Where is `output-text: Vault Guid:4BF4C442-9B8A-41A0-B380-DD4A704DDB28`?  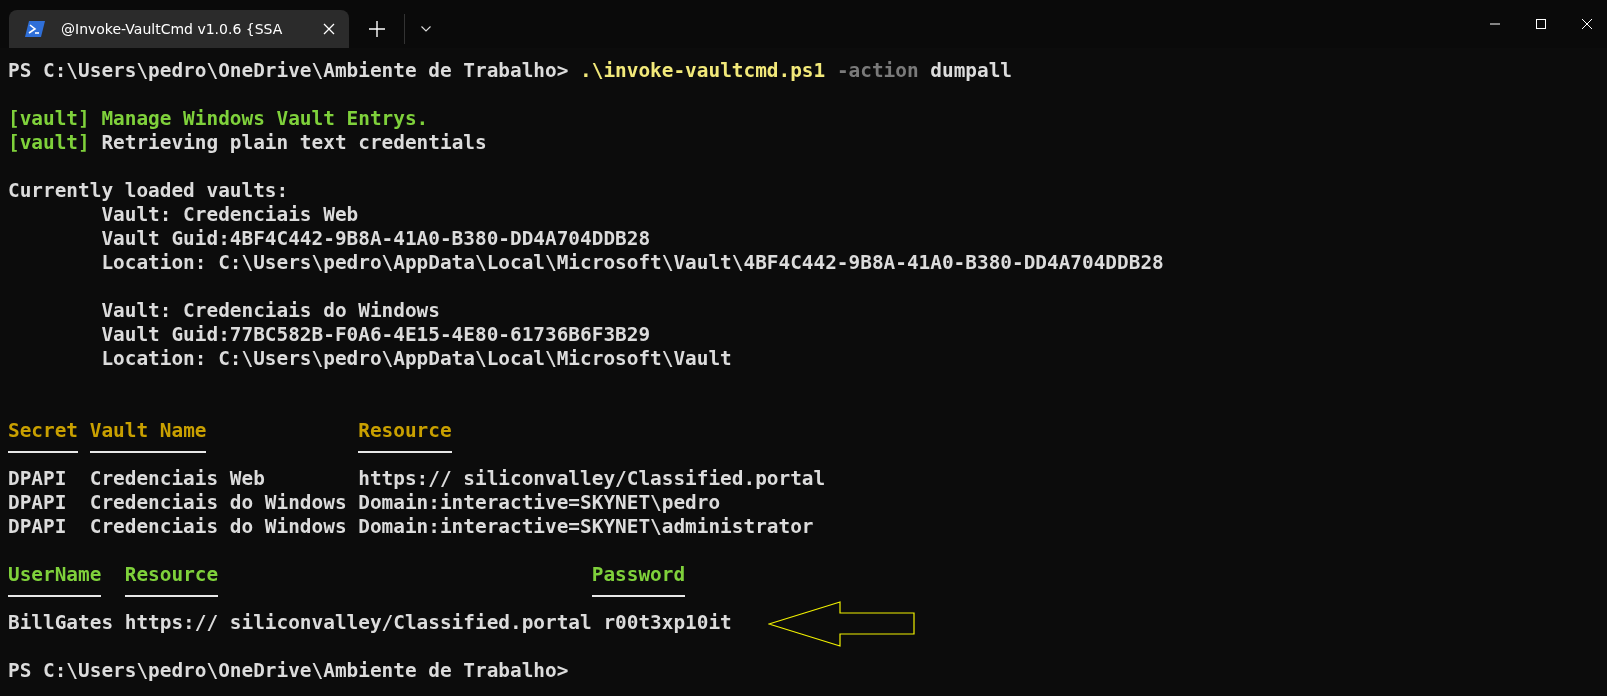 output-text: Vault Guid:4BF4C442-9B8A-41A0-B380-DD4A704DDB28 is located at coordinates (375, 239).